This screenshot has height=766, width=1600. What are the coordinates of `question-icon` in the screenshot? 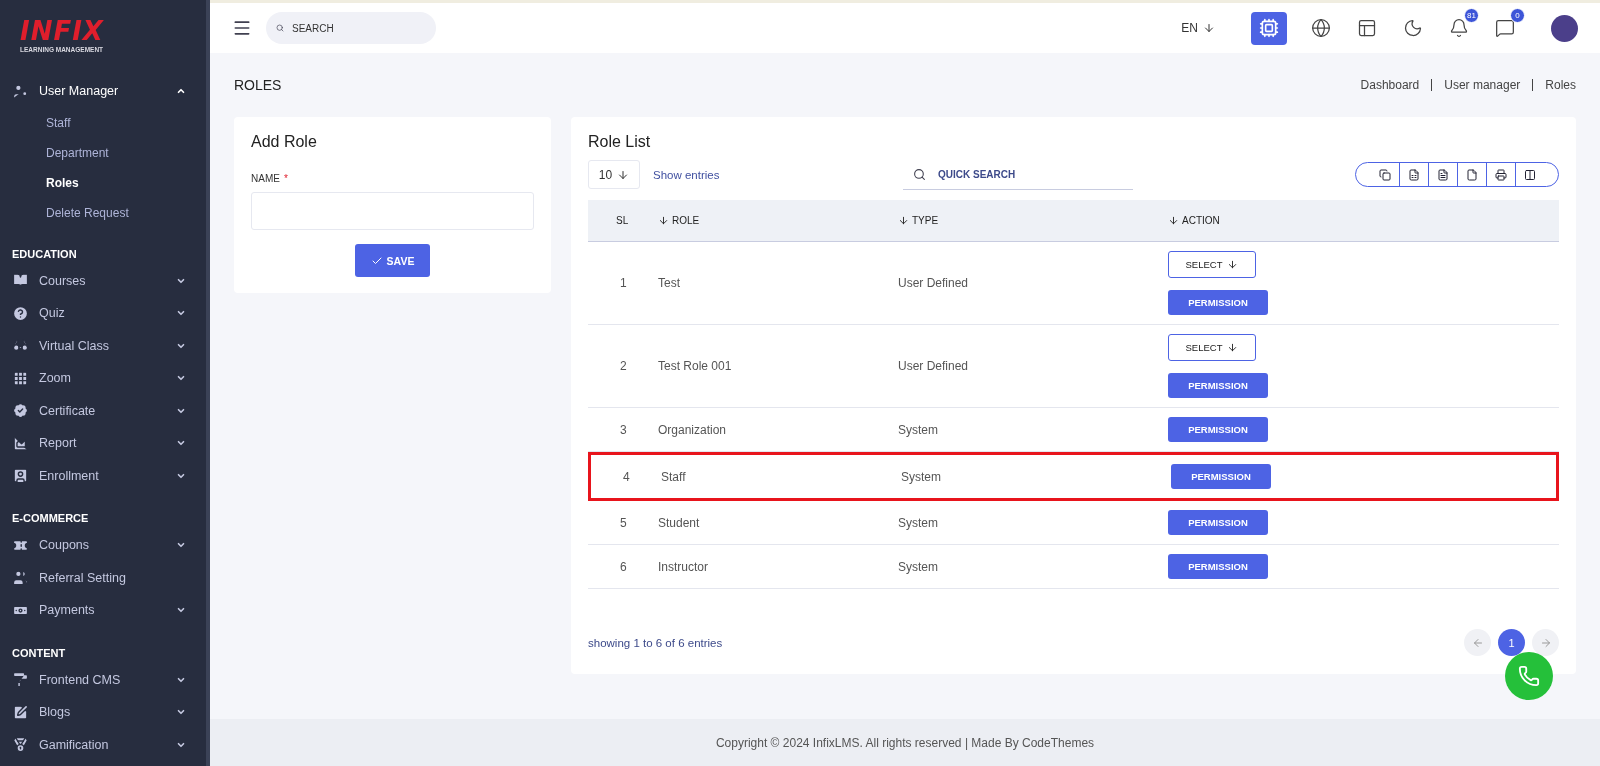 It's located at (20, 313).